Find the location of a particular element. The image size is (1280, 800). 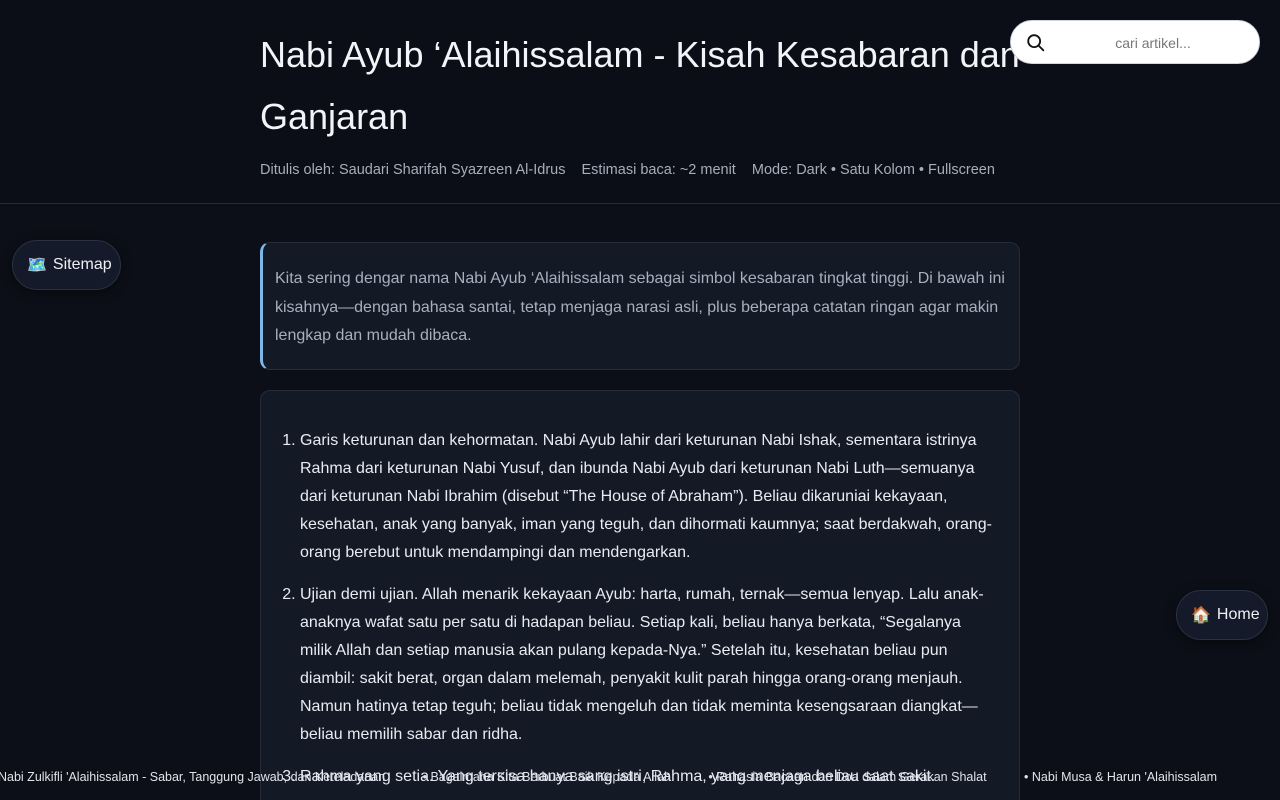

sitemap-label: Sitemap is located at coordinates (82, 264).